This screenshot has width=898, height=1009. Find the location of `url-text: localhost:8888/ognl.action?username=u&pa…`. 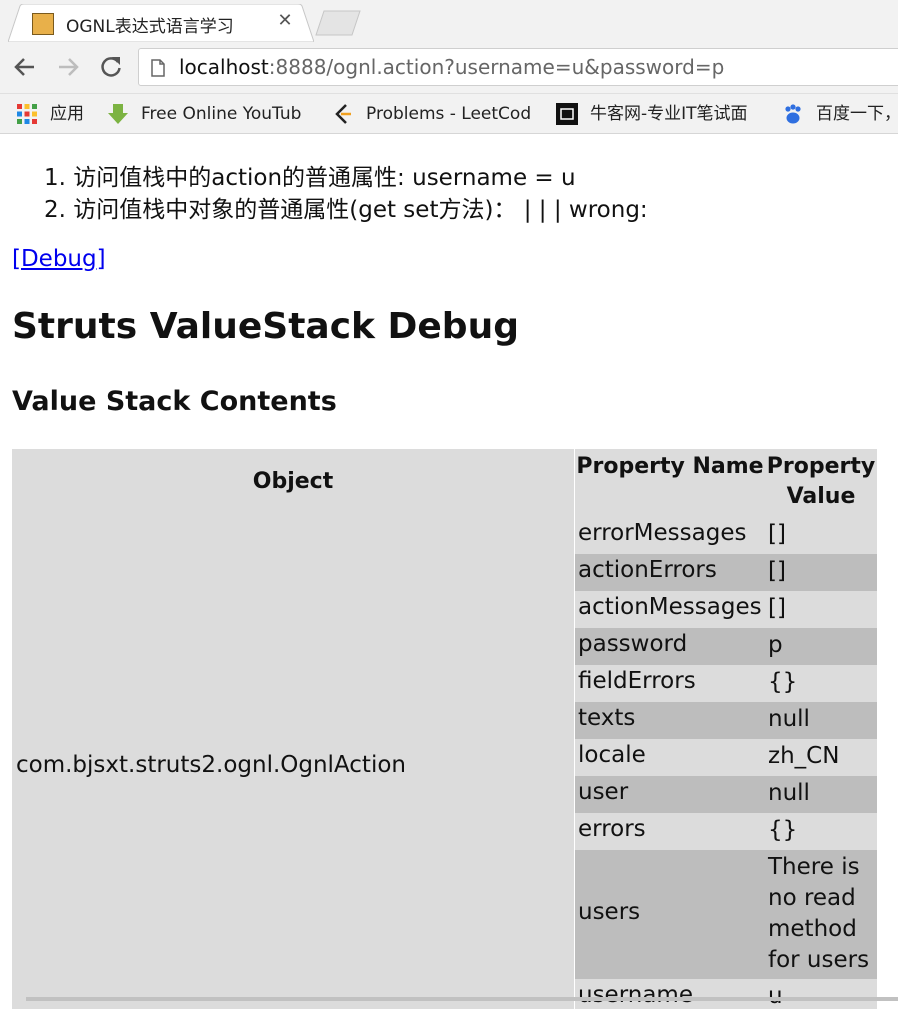

url-text: localhost:8888/ognl.action?username=u&pa… is located at coordinates (451, 67).